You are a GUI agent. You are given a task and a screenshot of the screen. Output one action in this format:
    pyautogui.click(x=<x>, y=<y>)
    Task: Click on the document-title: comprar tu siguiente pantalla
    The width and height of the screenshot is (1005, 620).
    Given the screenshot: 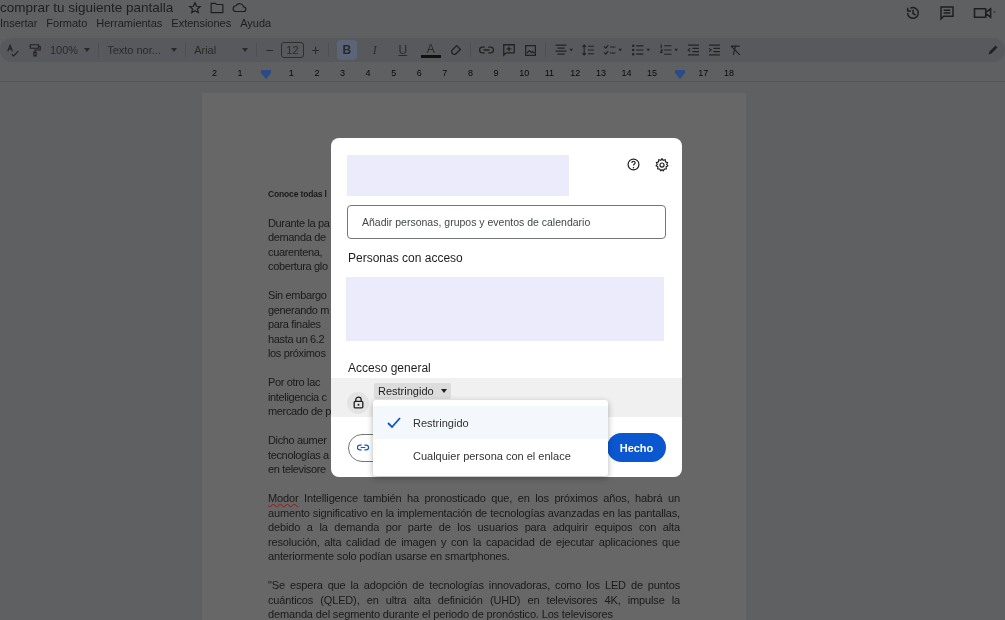 What is the action you would take?
    pyautogui.click(x=87, y=7)
    